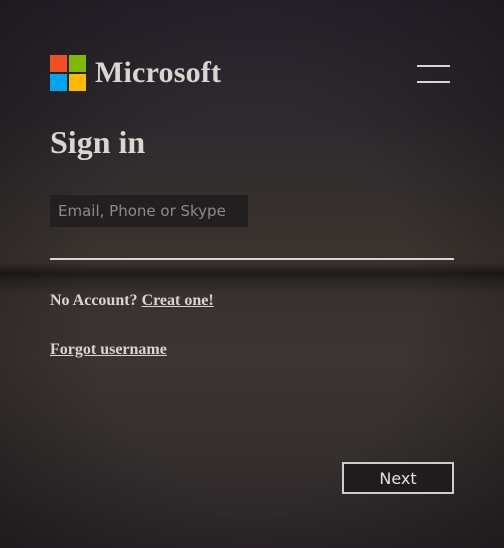 This screenshot has height=548, width=504. Describe the element at coordinates (58, 82) in the screenshot. I see `logo-blue-square` at that location.